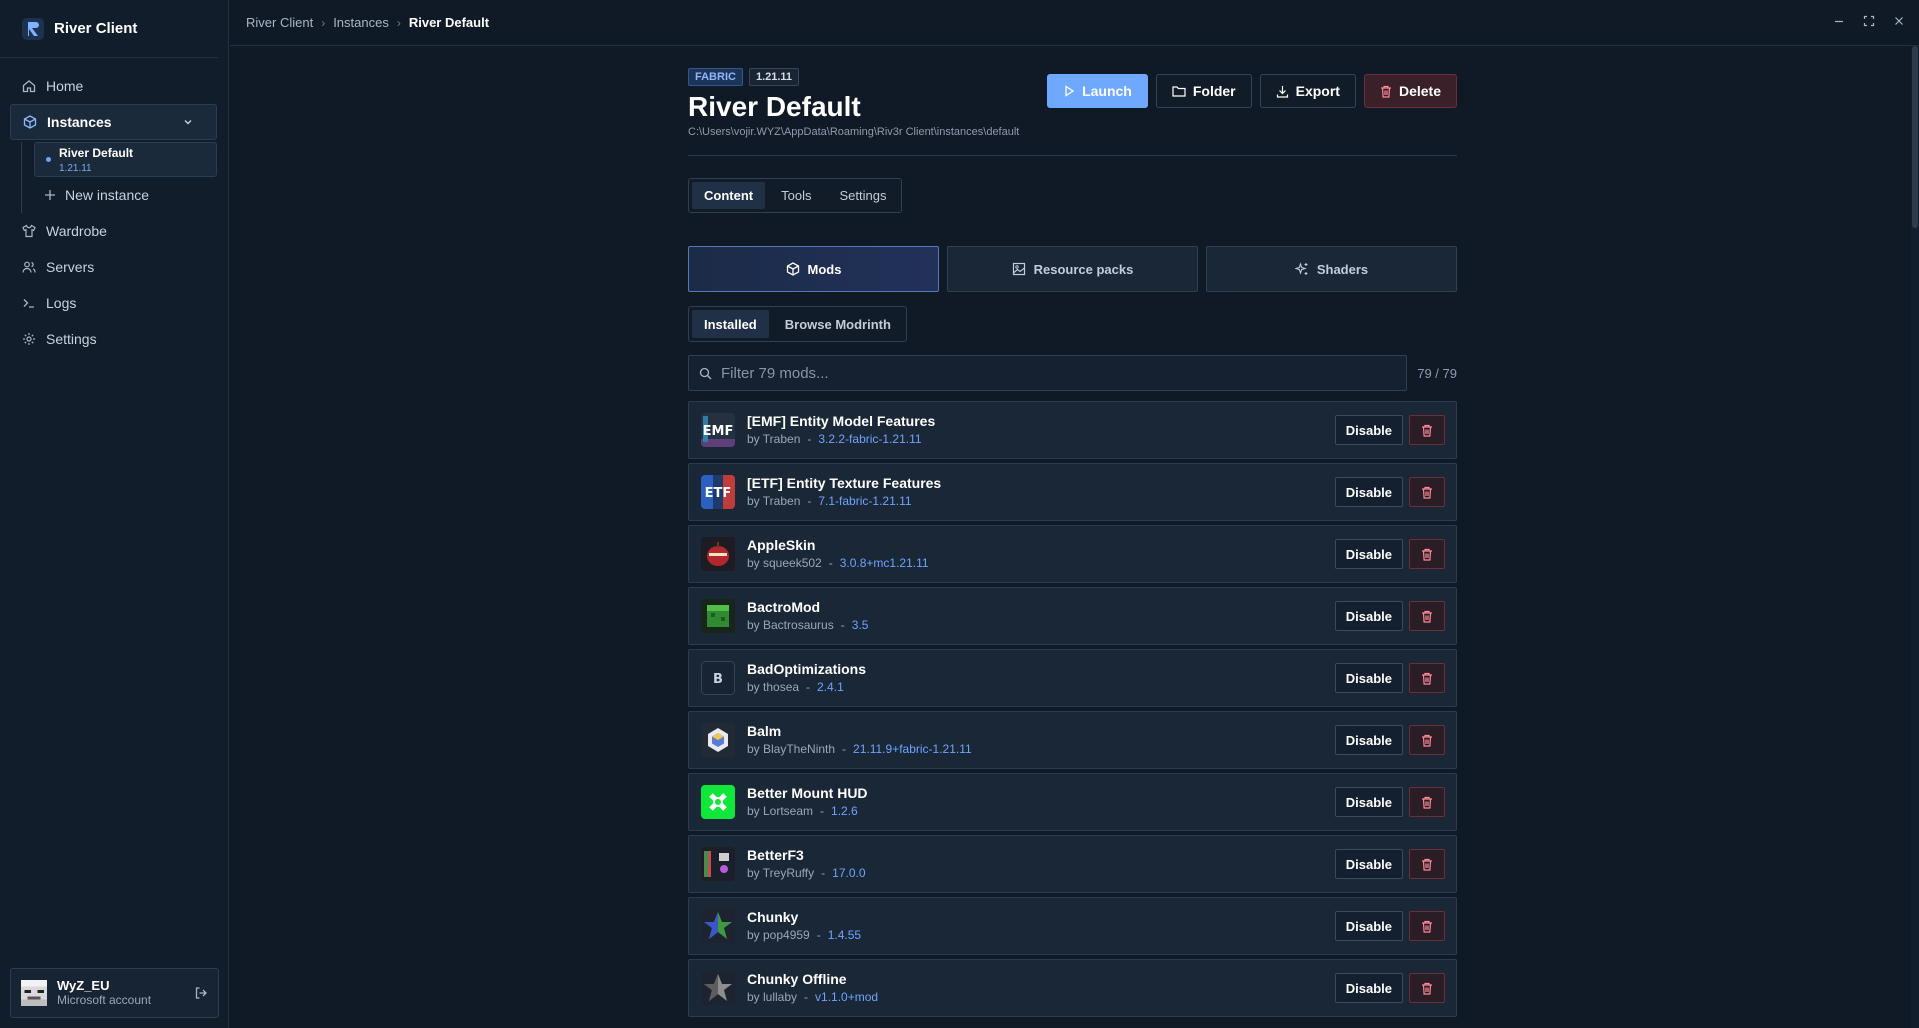 The width and height of the screenshot is (1919, 1028). Describe the element at coordinates (1097, 91) in the screenshot. I see `launch-button: Launch` at that location.